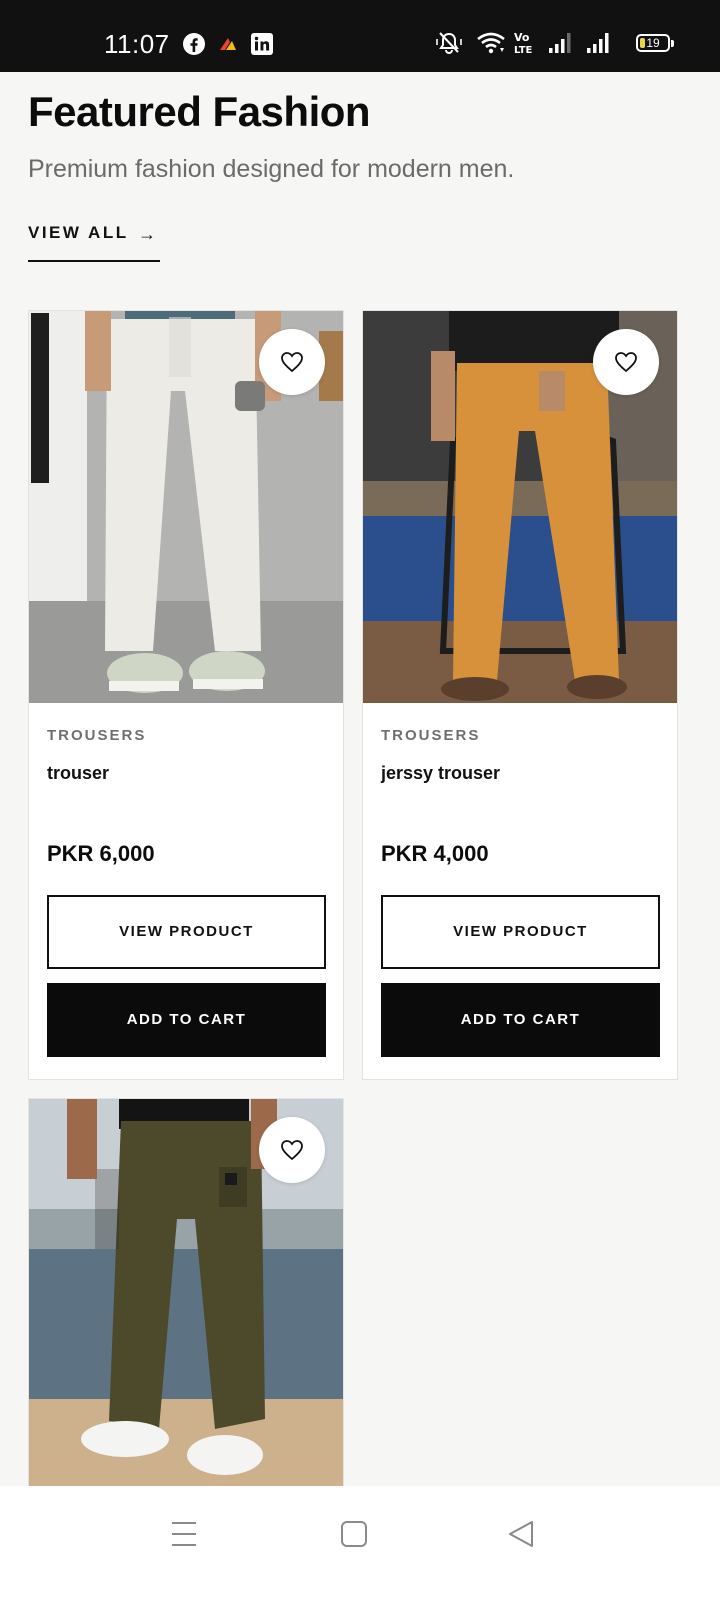 Image resolution: width=720 pixels, height=1600 pixels. Describe the element at coordinates (101, 853) in the screenshot. I see `product-price: PKR 6,000` at that location.